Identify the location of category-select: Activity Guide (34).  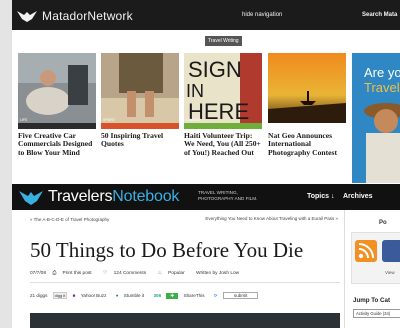
(376, 313).